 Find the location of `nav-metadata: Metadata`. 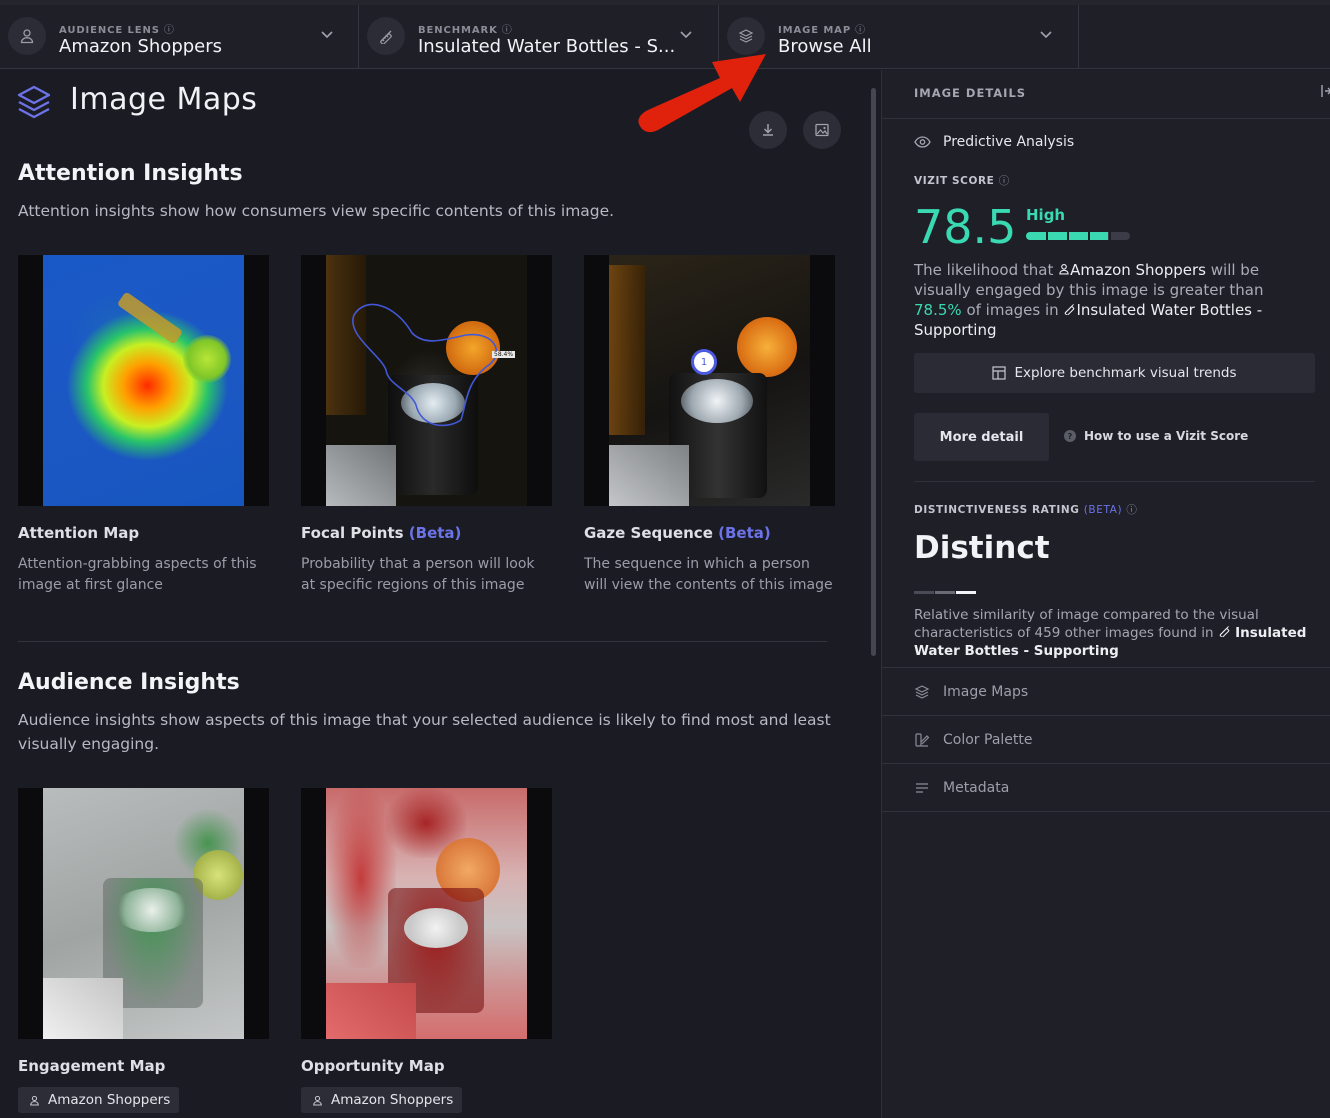

nav-metadata: Metadata is located at coordinates (1106, 788).